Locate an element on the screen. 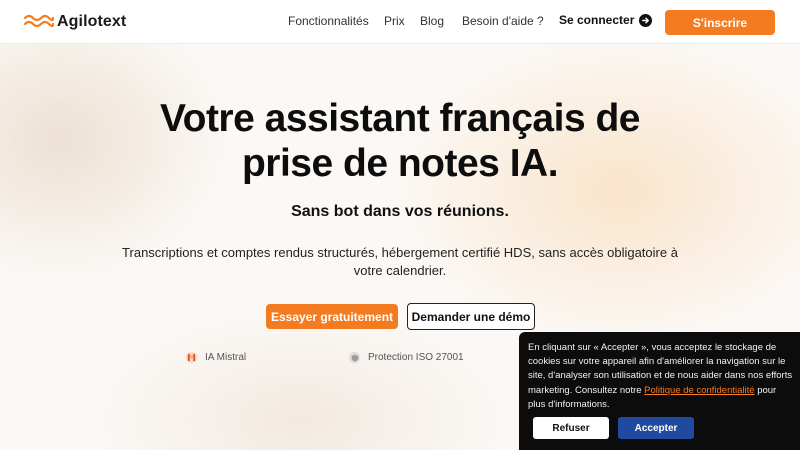 Image resolution: width=800 pixels, height=450 pixels. hero-title-line-1: Votre assistant français de is located at coordinates (400, 118).